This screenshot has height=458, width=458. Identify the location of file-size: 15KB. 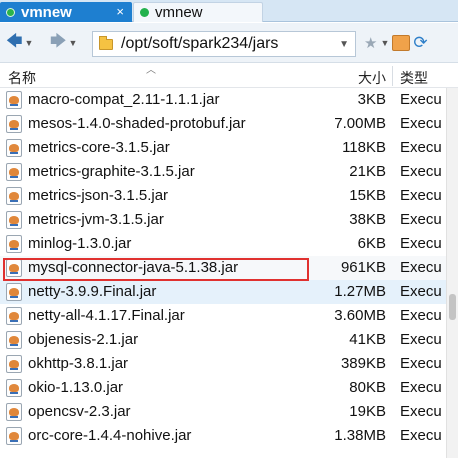
(367, 195).